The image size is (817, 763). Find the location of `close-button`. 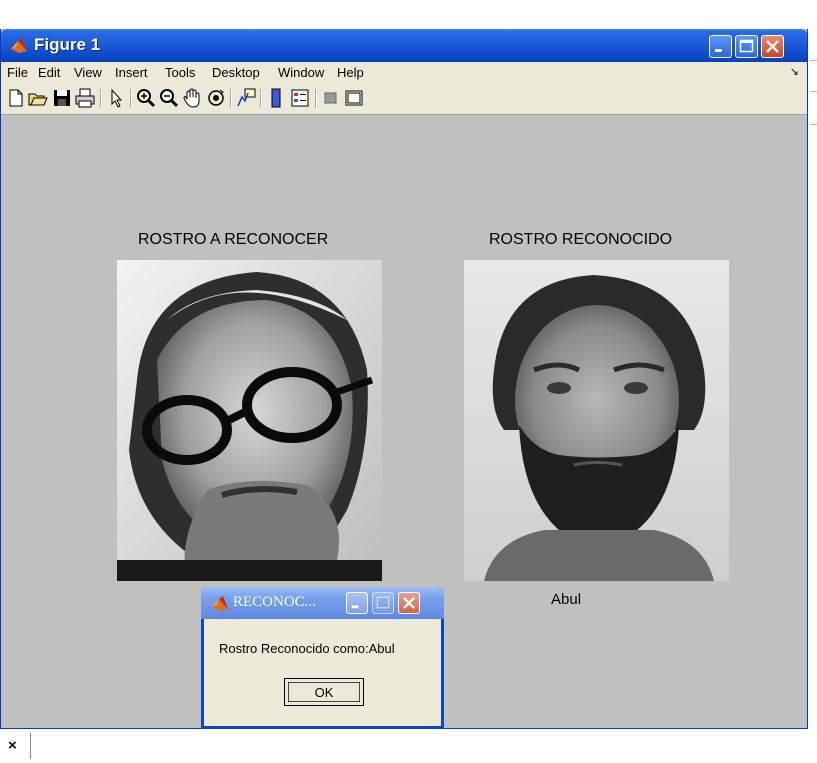

close-button is located at coordinates (772, 46).